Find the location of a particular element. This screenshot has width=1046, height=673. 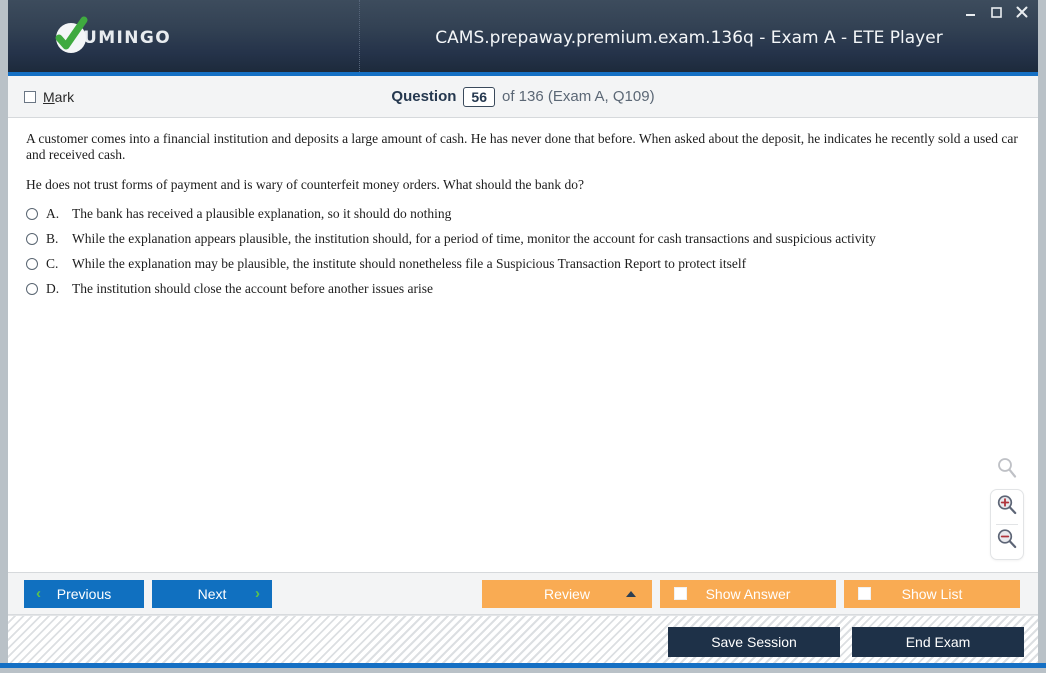

zoom-out-icon is located at coordinates (1007, 541).